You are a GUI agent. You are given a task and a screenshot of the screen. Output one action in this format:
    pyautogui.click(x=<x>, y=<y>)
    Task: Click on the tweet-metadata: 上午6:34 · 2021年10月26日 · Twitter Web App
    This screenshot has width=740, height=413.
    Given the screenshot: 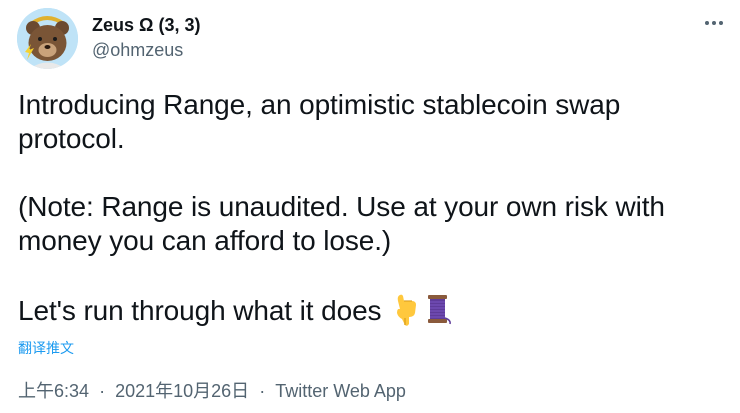 What is the action you would take?
    pyautogui.click(x=212, y=391)
    